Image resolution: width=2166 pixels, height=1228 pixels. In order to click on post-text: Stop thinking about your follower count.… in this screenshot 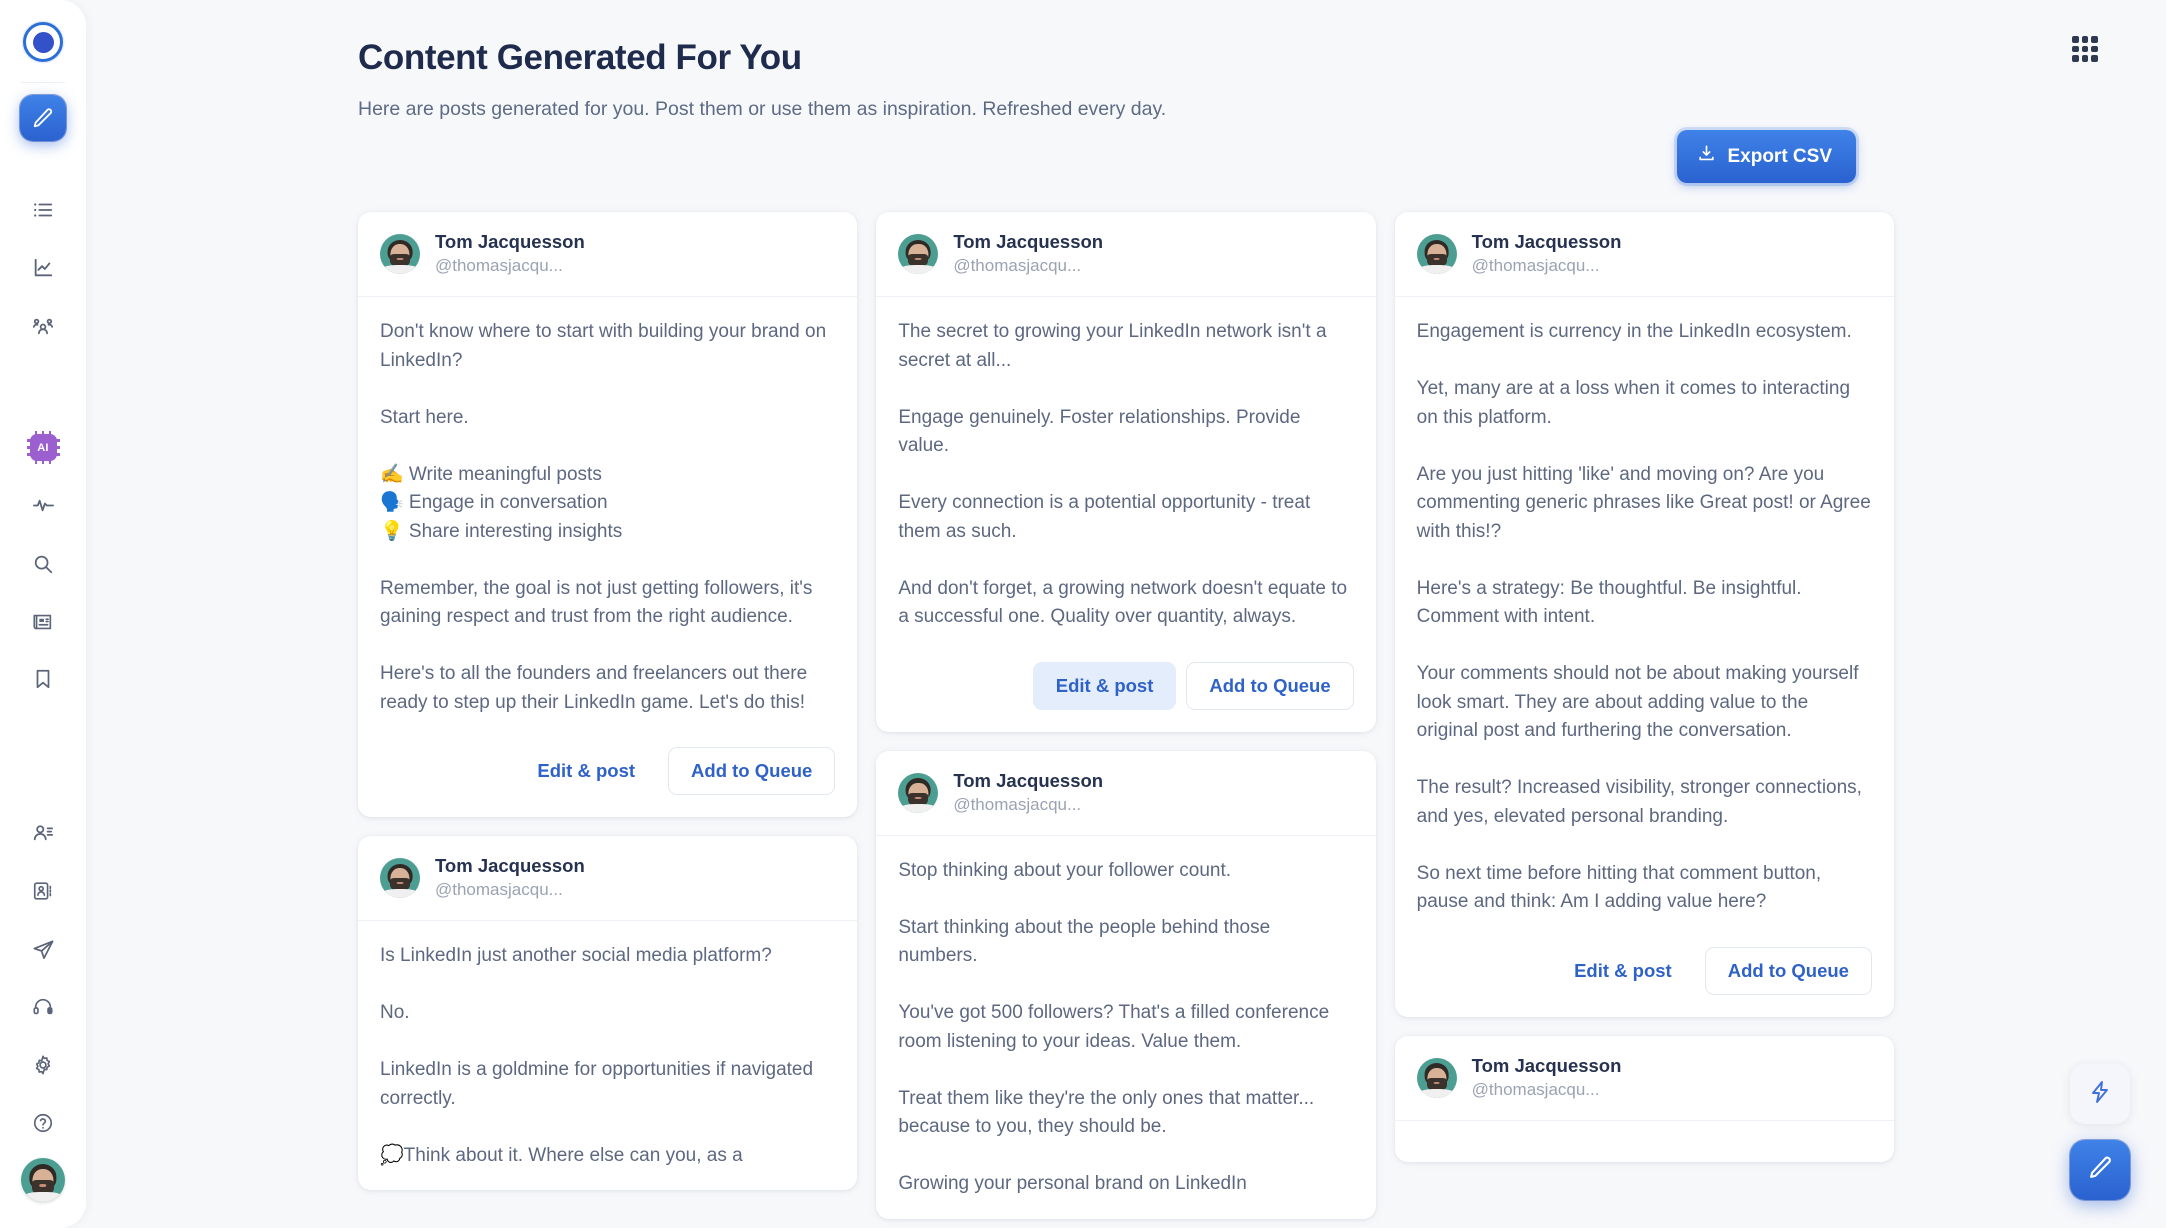, I will do `click(1114, 1027)`.